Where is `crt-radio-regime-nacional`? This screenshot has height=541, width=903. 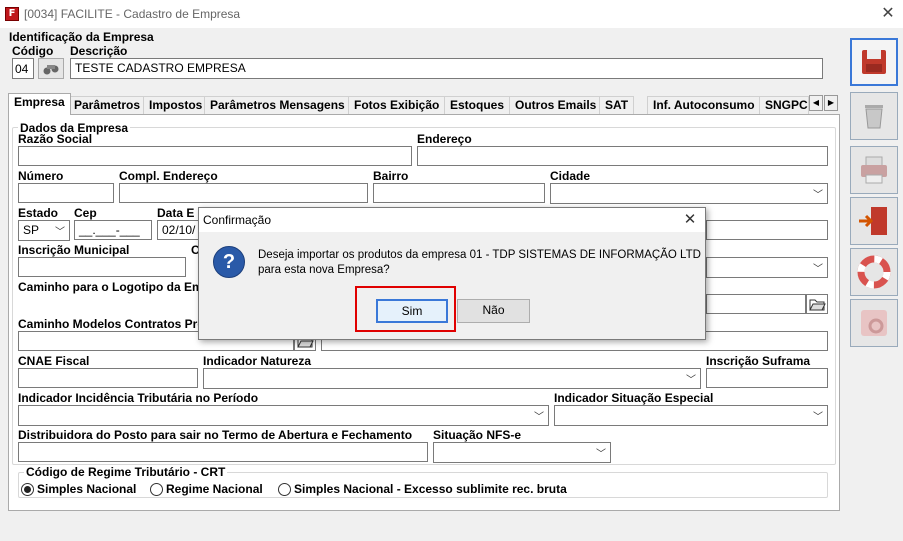
crt-radio-regime-nacional is located at coordinates (156, 489).